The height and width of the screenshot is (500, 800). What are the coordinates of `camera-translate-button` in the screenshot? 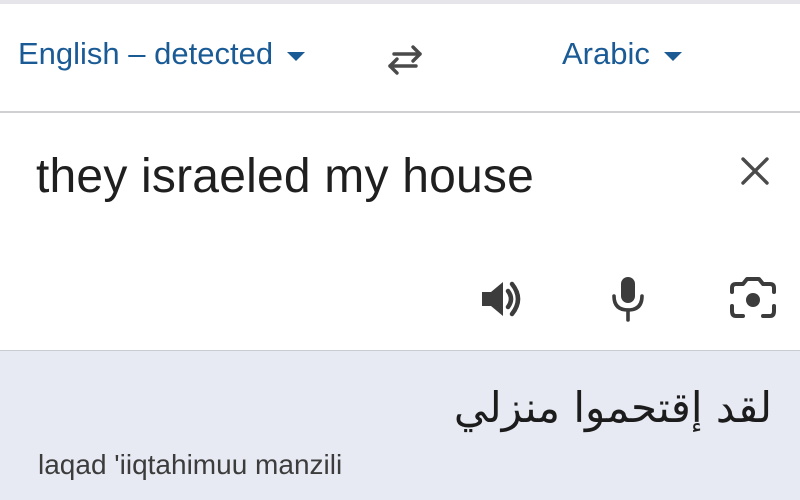 It's located at (753, 299).